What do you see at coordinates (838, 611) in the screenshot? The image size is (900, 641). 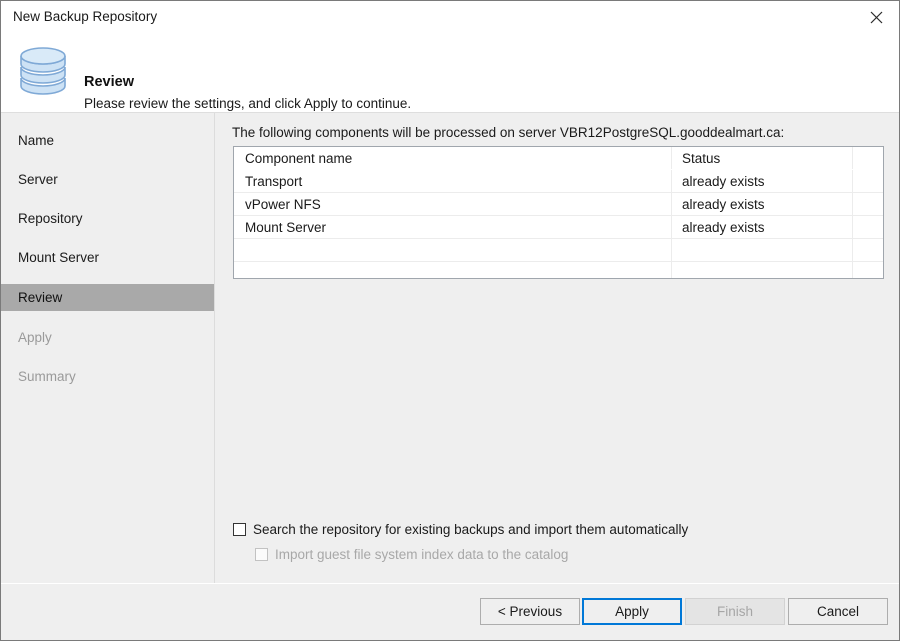 I see `cancel-button: Cancel` at bounding box center [838, 611].